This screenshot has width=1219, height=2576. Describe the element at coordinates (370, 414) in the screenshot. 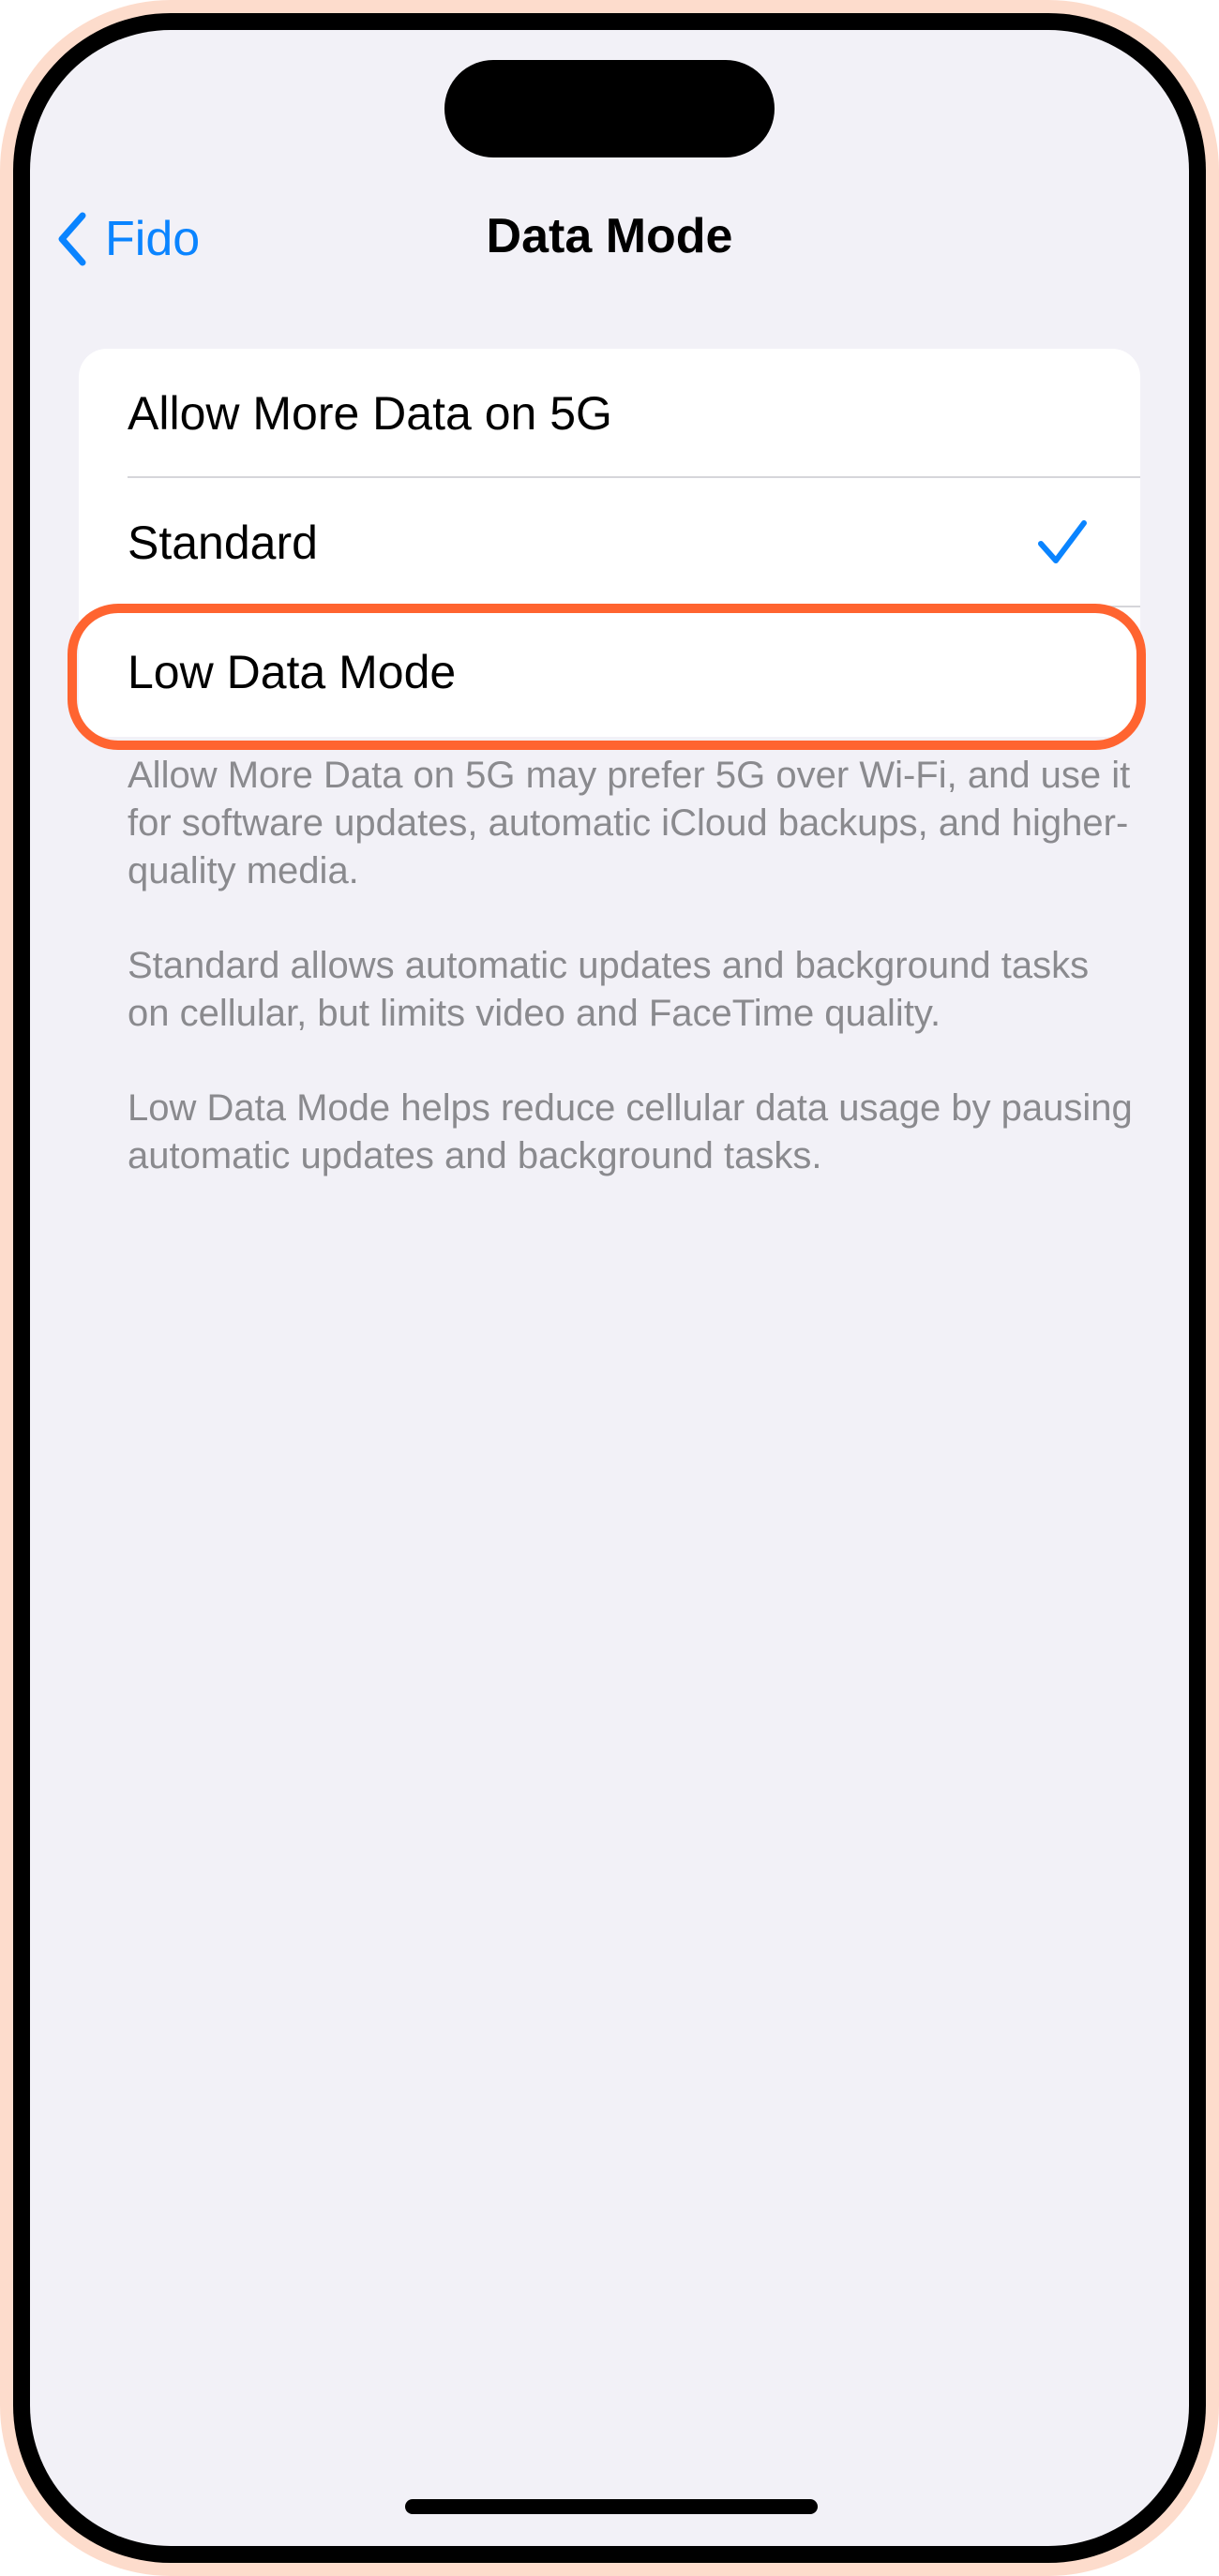

I see `option-label: Allow More Data on 5G` at that location.